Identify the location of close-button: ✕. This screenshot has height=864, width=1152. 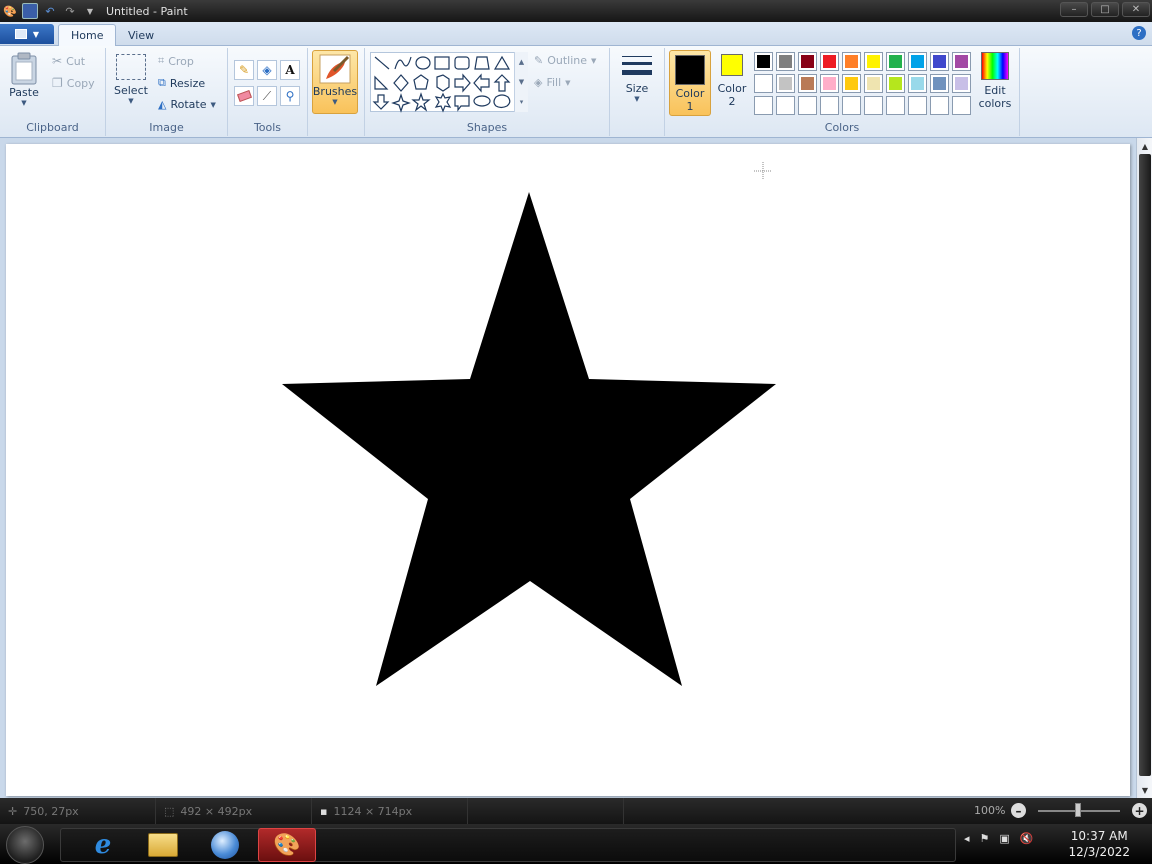
(1136, 9).